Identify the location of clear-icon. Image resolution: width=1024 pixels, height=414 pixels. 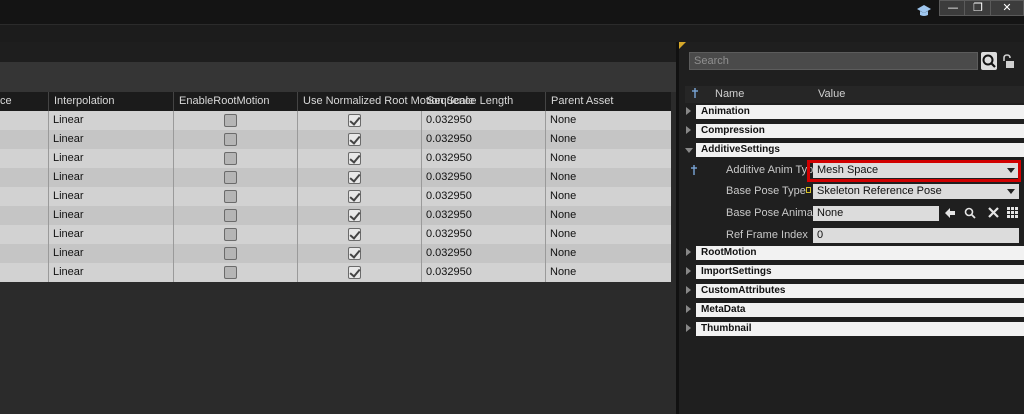
(993, 214).